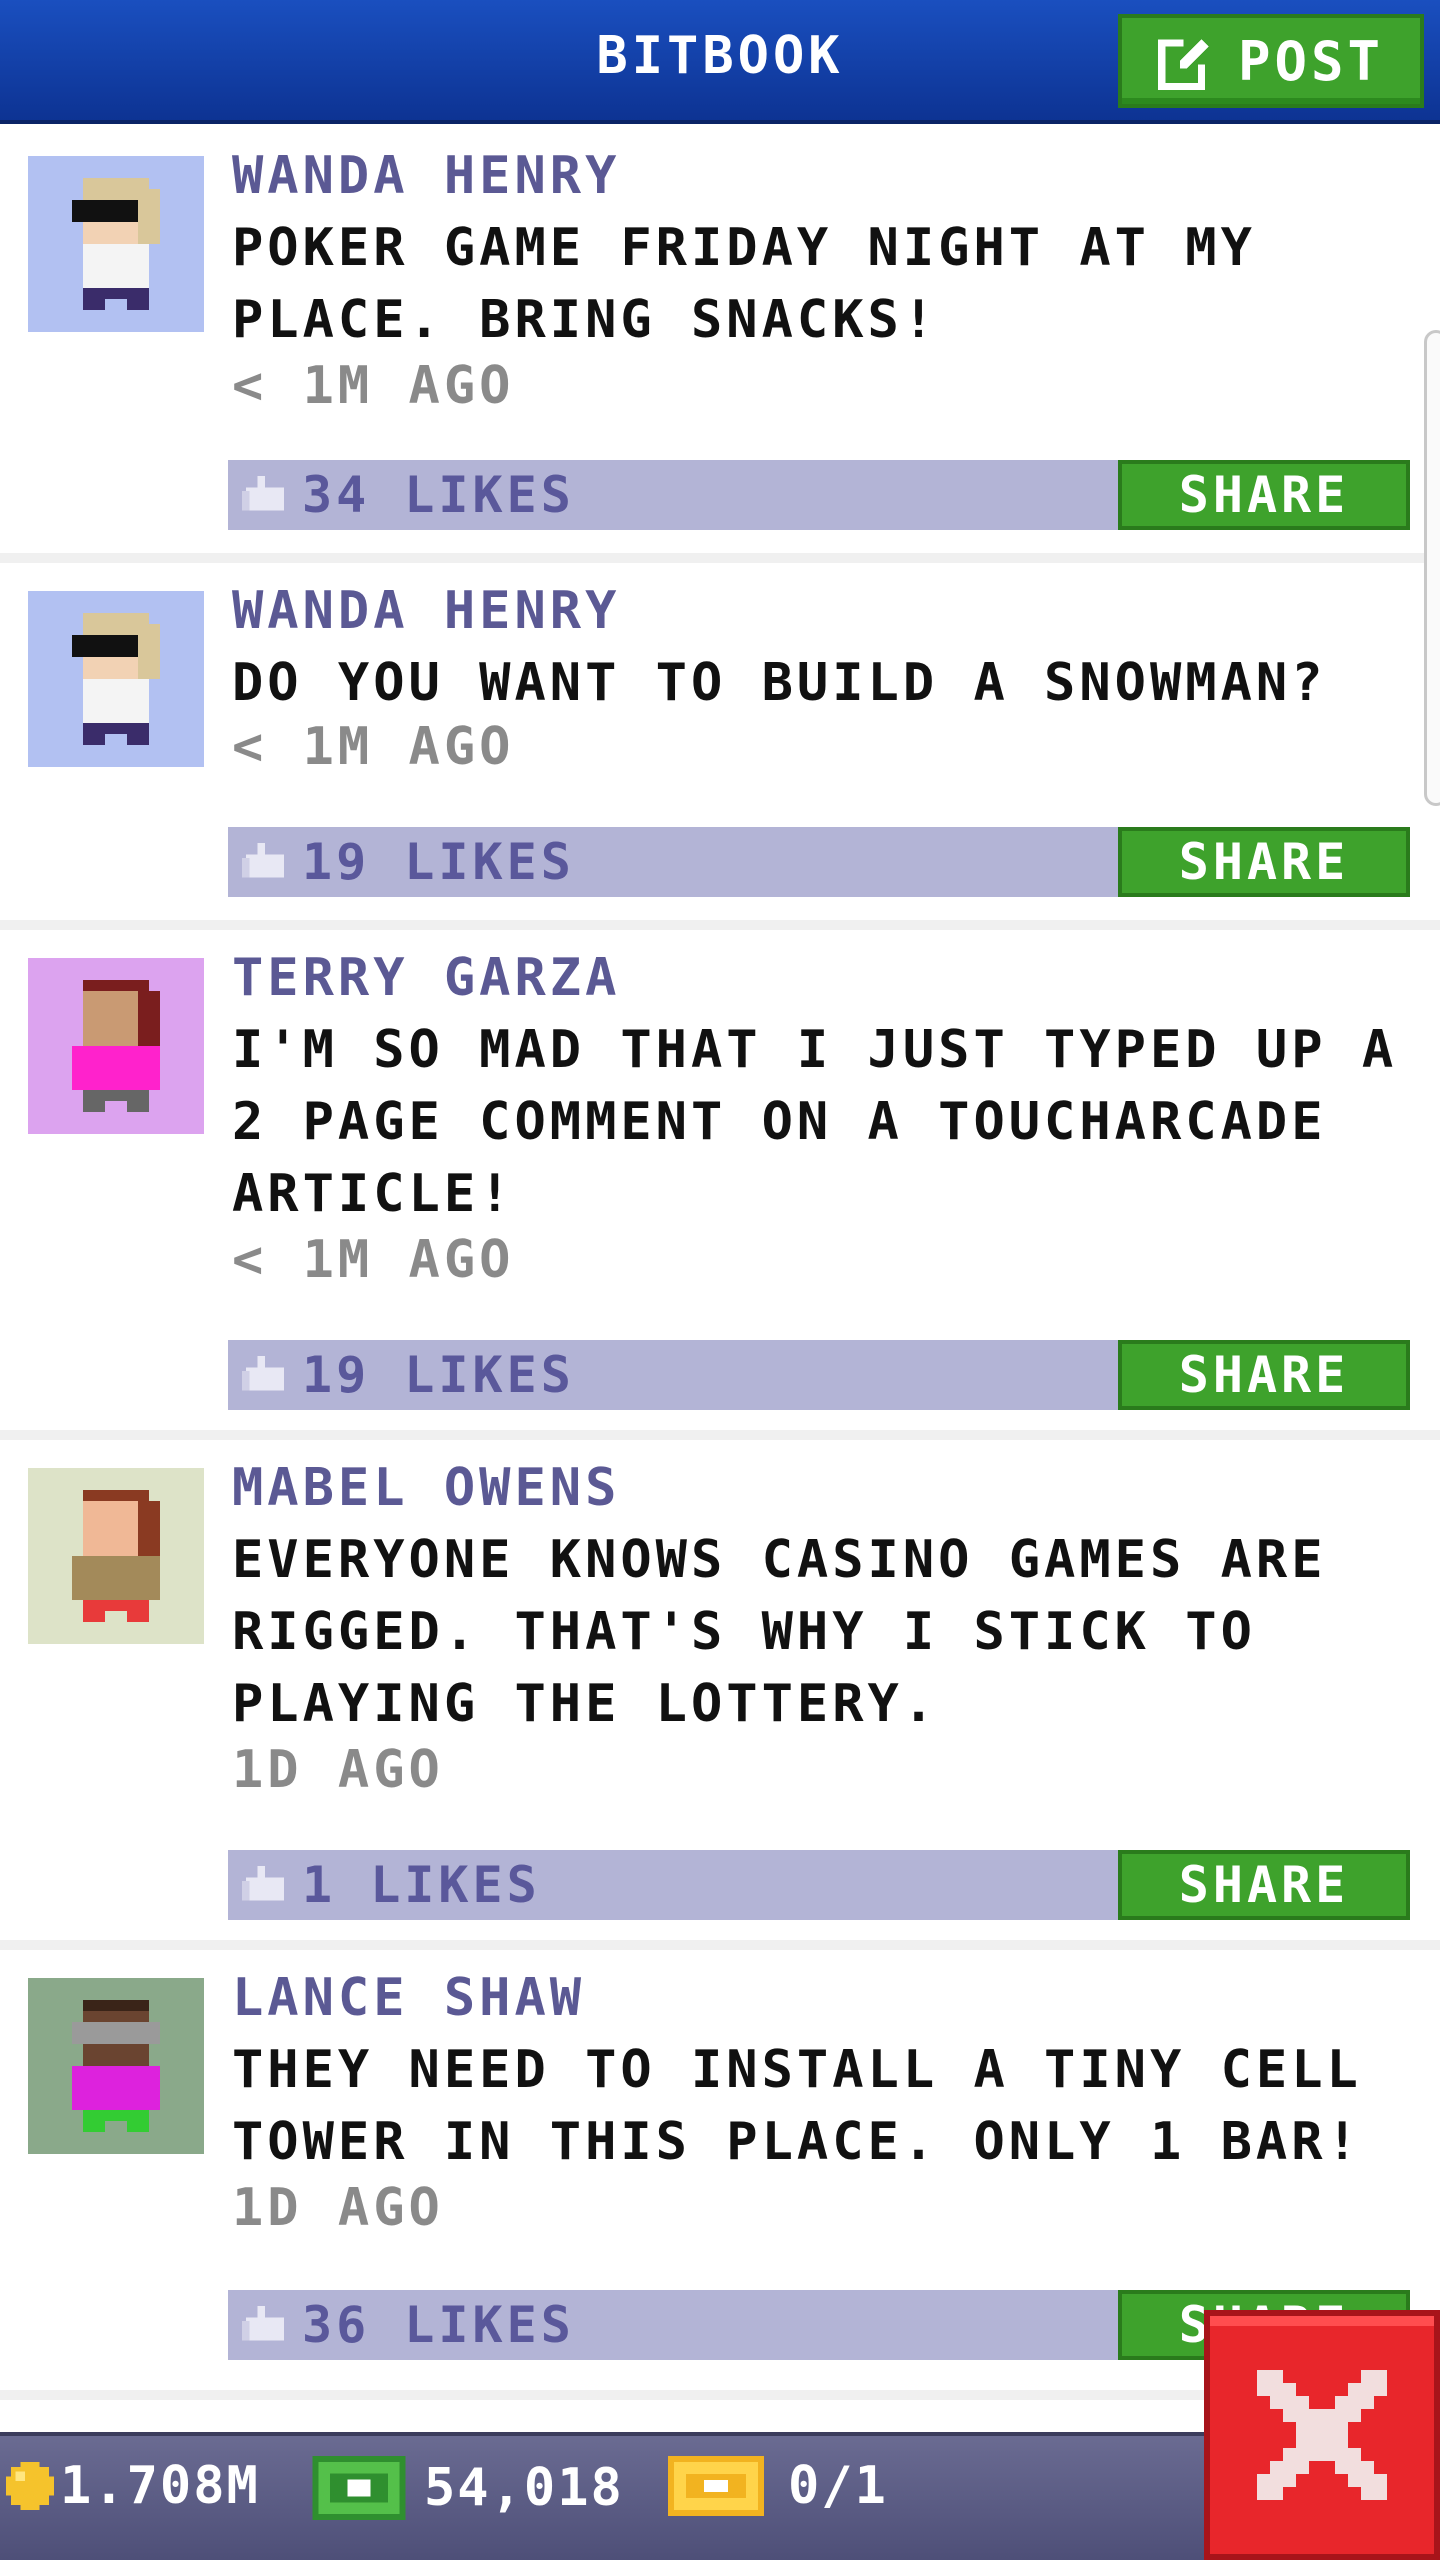  Describe the element at coordinates (819, 1885) in the screenshot. I see `like-bar: 1 LIKES SHARE` at that location.